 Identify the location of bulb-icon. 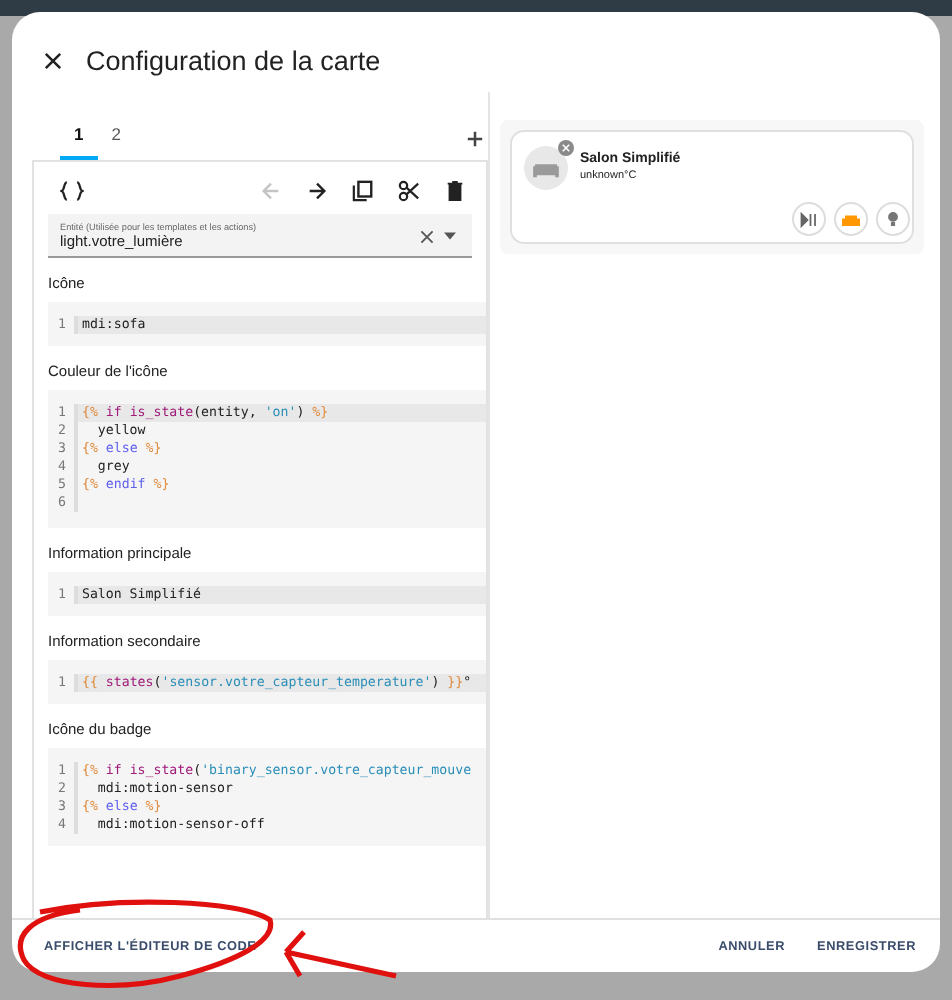
(893, 219).